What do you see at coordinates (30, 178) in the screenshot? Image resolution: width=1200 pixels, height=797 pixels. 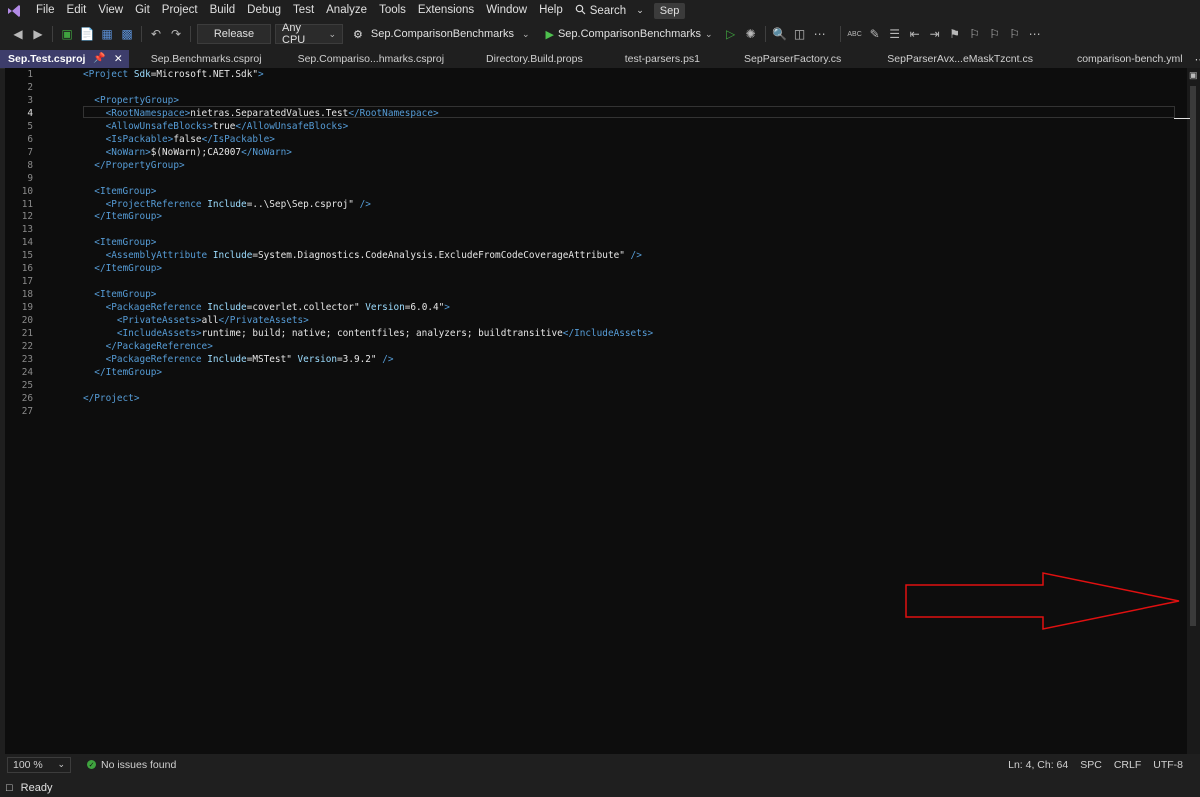 I see `line-number: 9` at bounding box center [30, 178].